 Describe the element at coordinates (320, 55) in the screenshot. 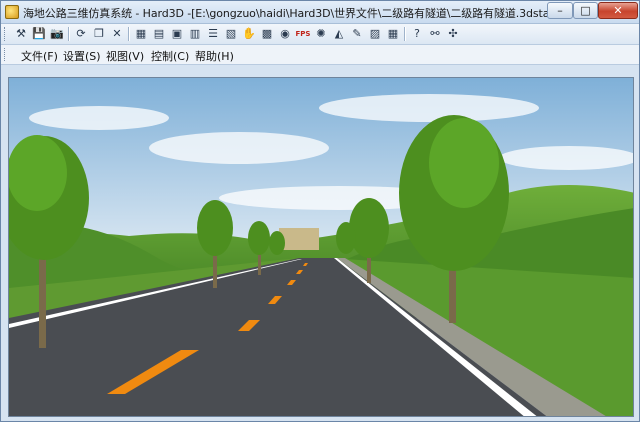

I see `menu-bar: 文件(F) 设置(S) 视图(V) 控制(C) 帮助(H)` at that location.